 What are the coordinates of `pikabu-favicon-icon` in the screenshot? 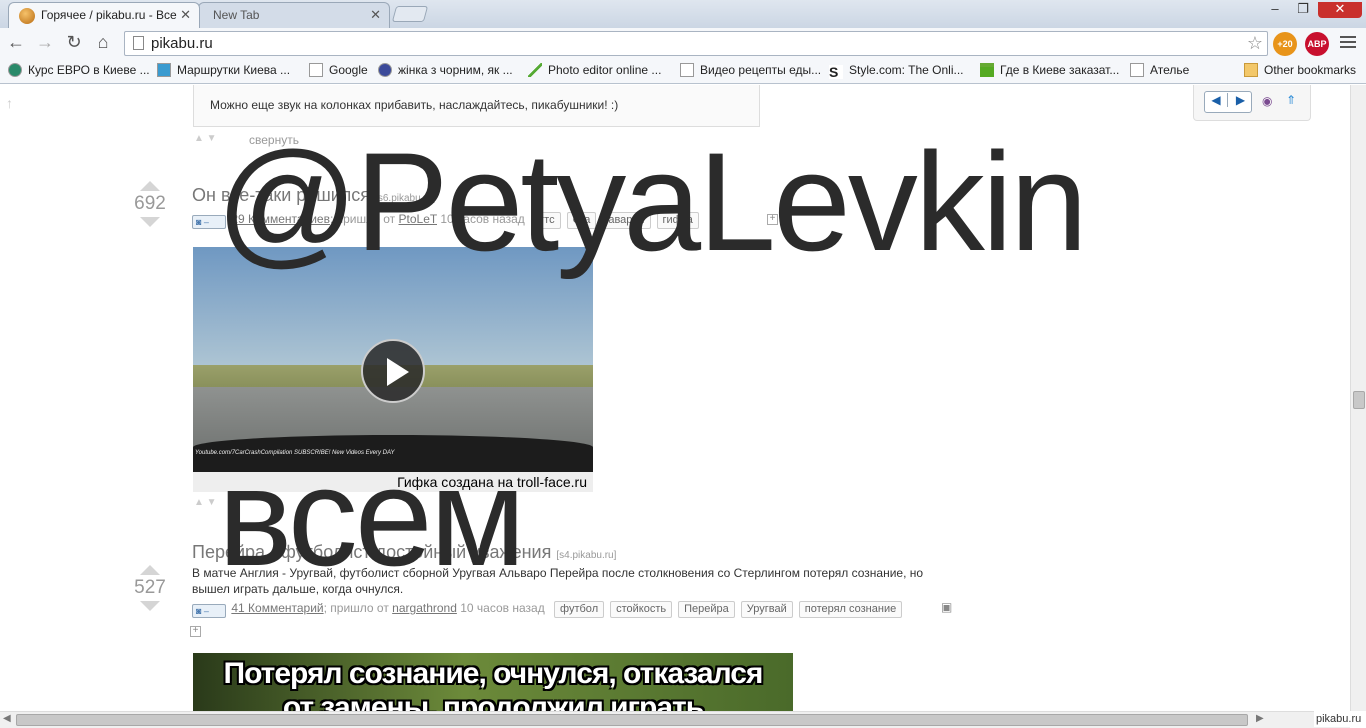 It's located at (27, 16).